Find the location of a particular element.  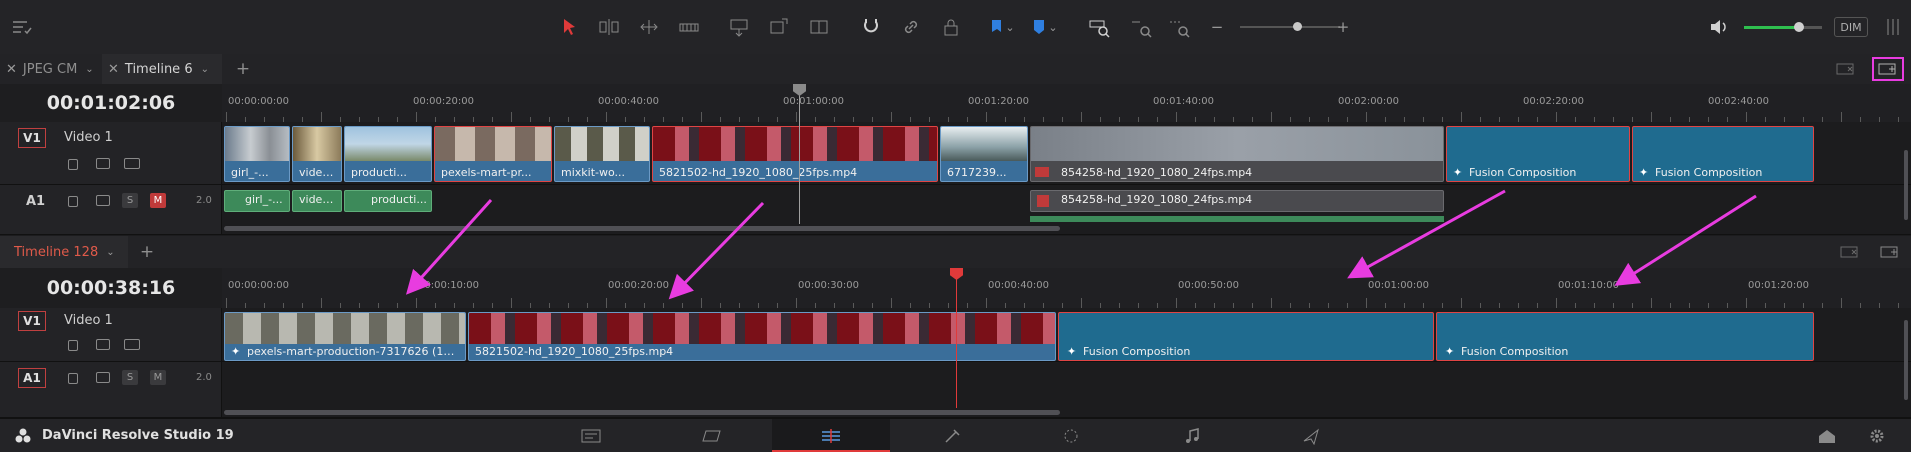

deliver-page-icon is located at coordinates (1311, 436).